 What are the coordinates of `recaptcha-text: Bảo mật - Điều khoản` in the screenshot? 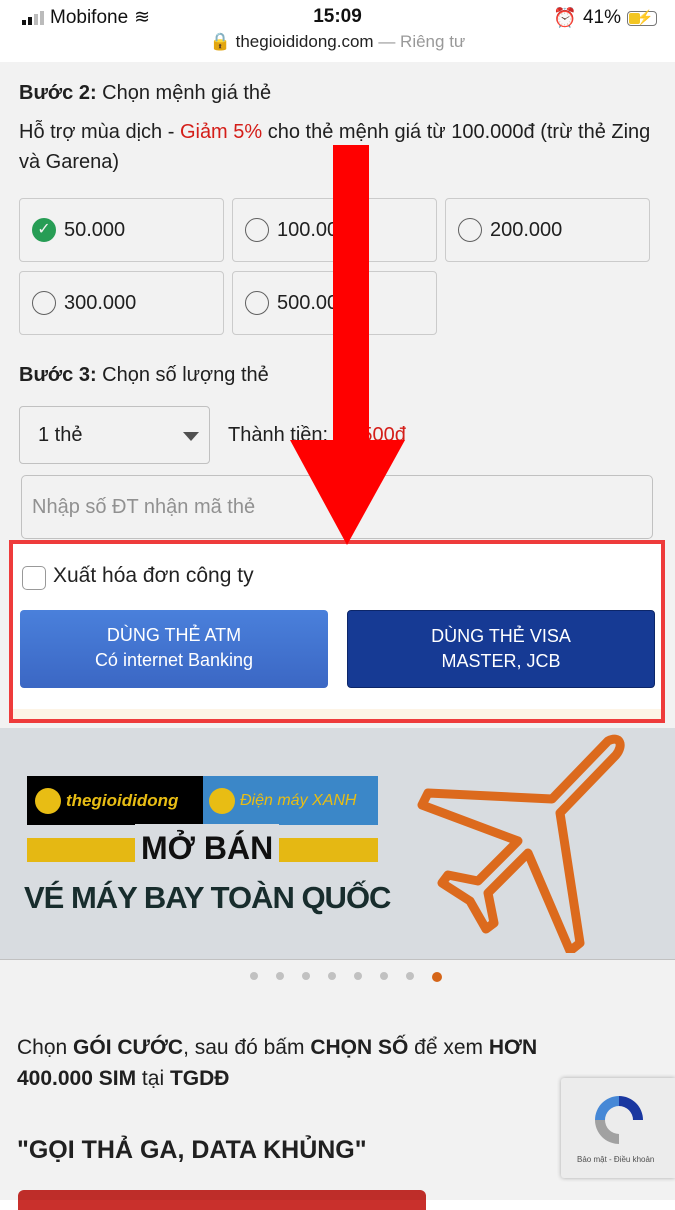 It's located at (615, 1159).